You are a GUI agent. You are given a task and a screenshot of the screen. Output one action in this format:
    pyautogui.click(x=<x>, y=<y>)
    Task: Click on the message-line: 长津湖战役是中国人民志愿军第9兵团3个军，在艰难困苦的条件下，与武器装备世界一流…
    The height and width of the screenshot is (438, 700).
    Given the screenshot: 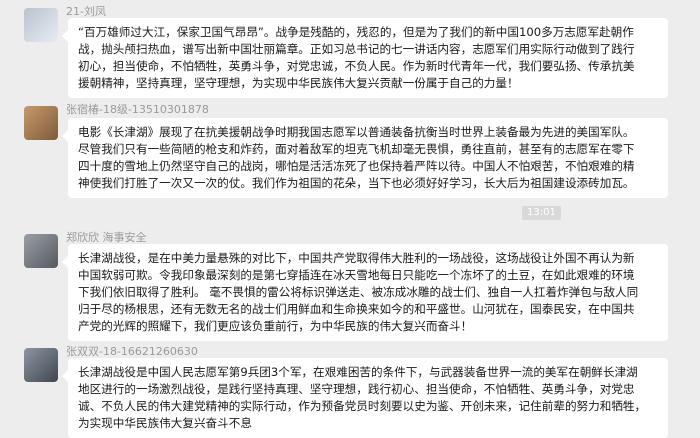 What is the action you would take?
    pyautogui.click(x=358, y=372)
    